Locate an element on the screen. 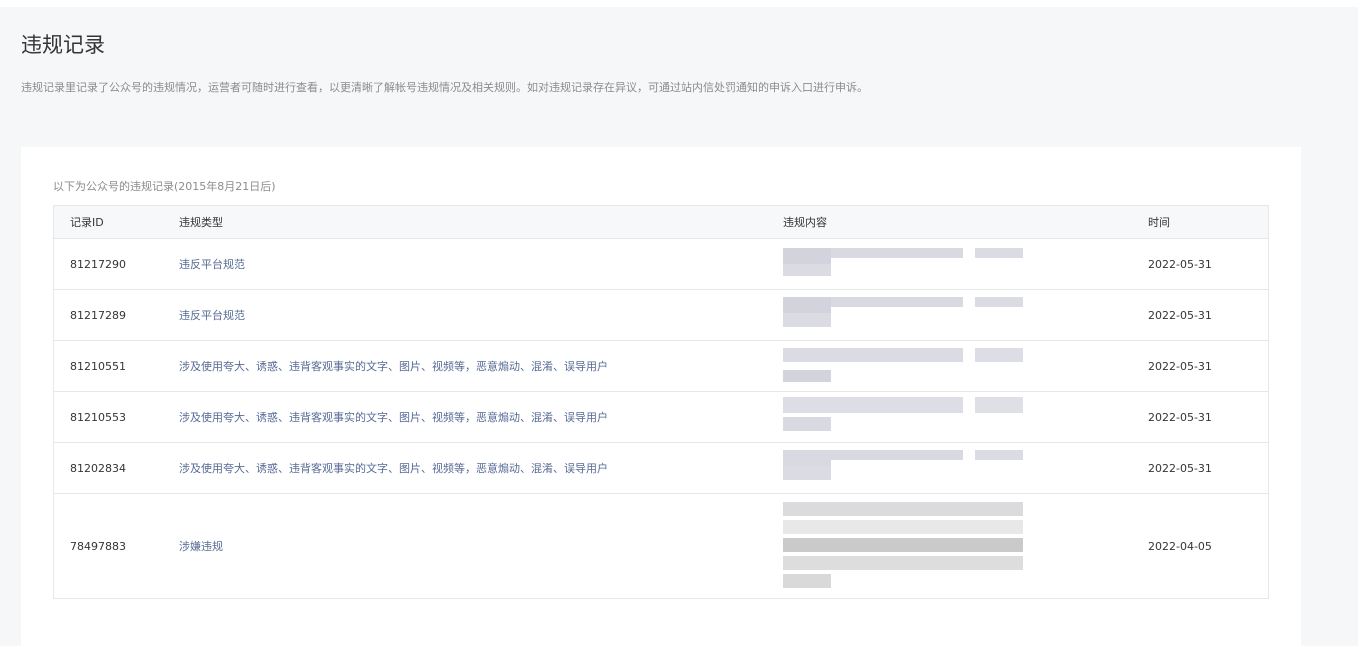 The width and height of the screenshot is (1358, 646). records-note: 以下为公众号的违规记录(2015年8月21日后) is located at coordinates (164, 186).